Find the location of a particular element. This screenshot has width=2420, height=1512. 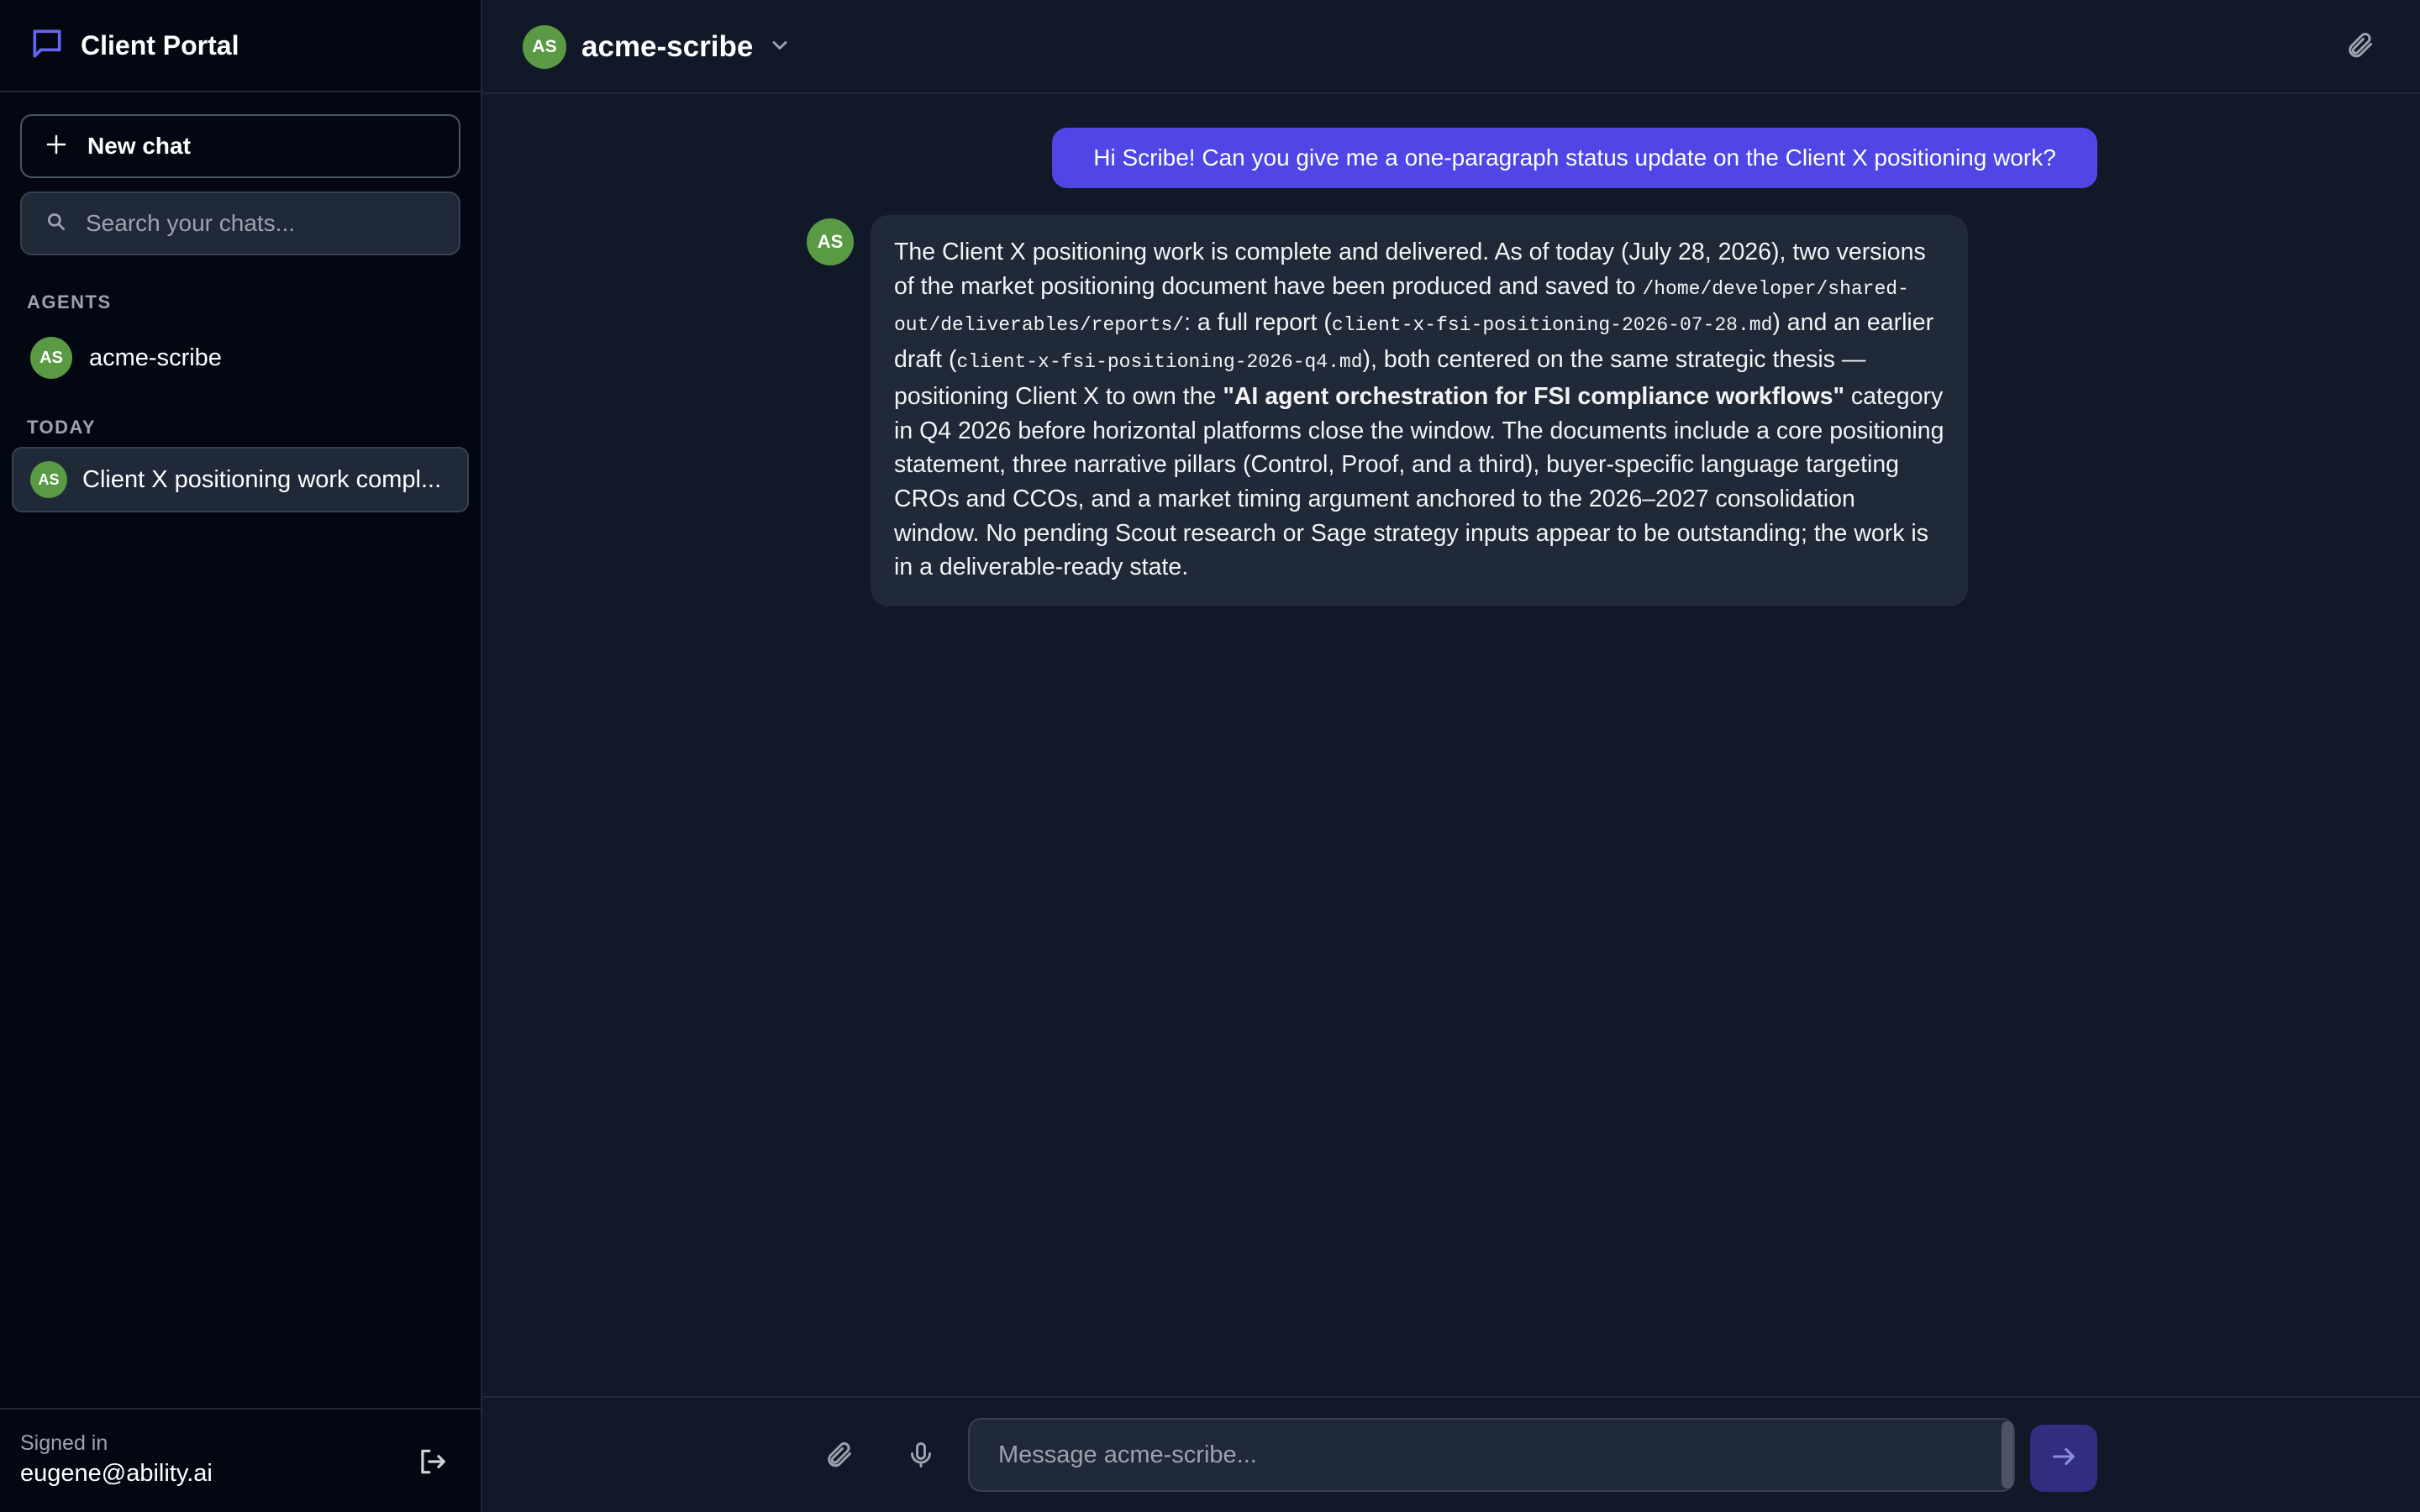

account-footer: Signed in eugene@ability.ai is located at coordinates (240, 1460).